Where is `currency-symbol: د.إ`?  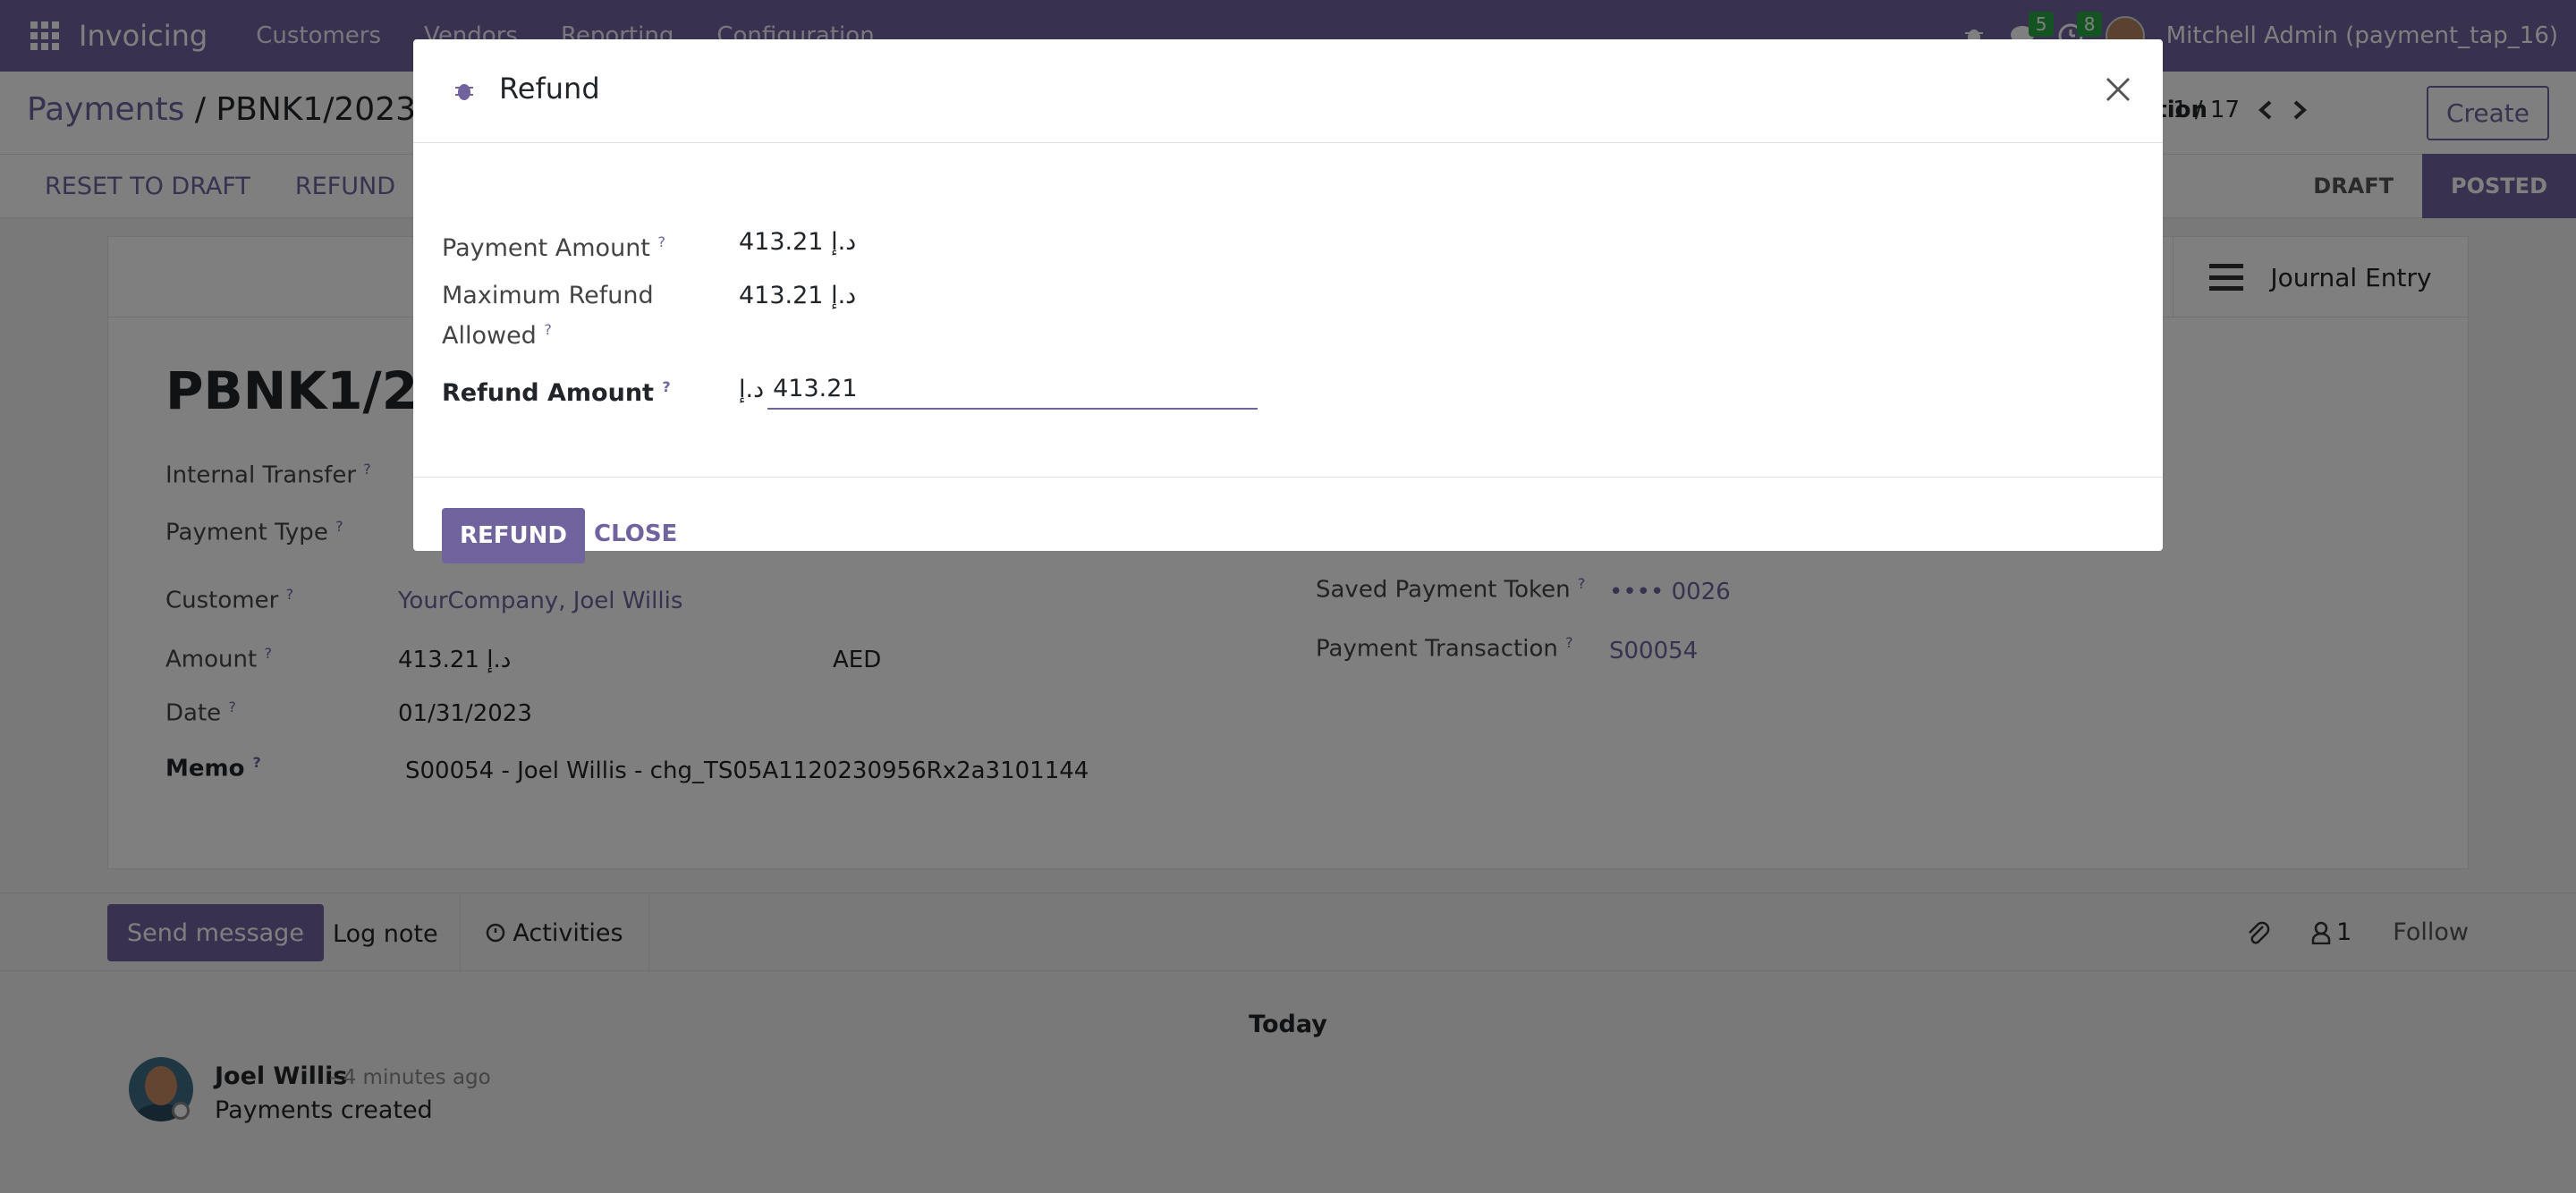 currency-symbol: د.إ is located at coordinates (752, 389).